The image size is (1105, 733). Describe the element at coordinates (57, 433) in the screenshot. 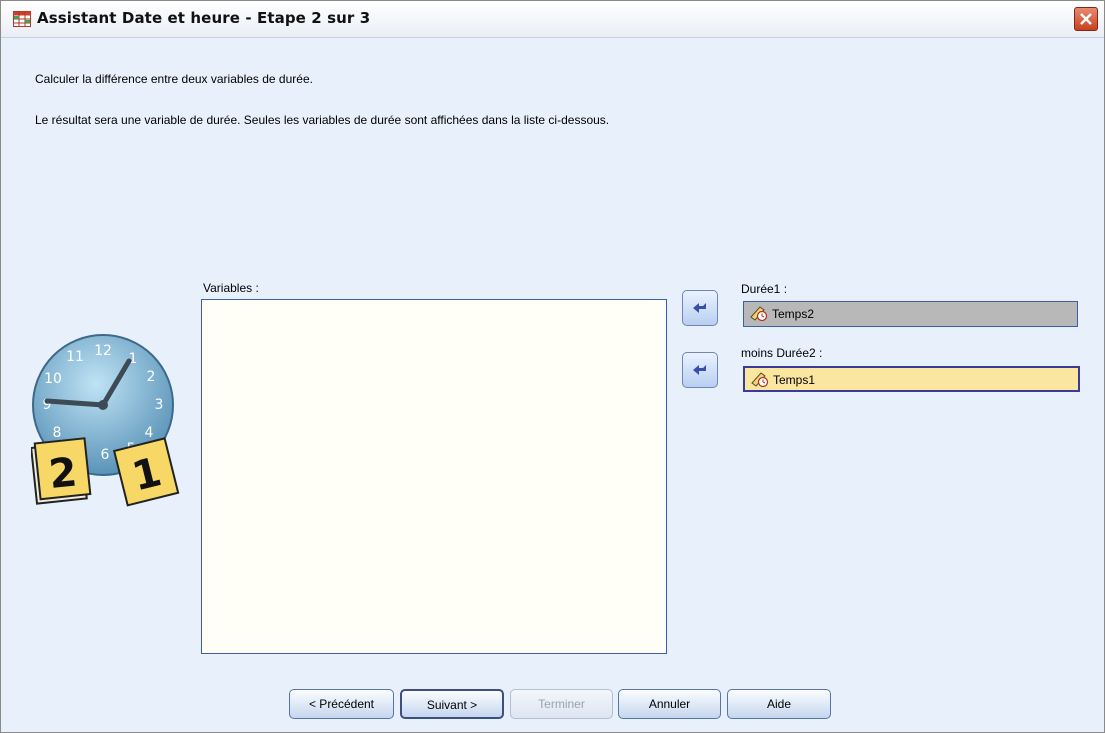

I see `svg-text: 8` at that location.